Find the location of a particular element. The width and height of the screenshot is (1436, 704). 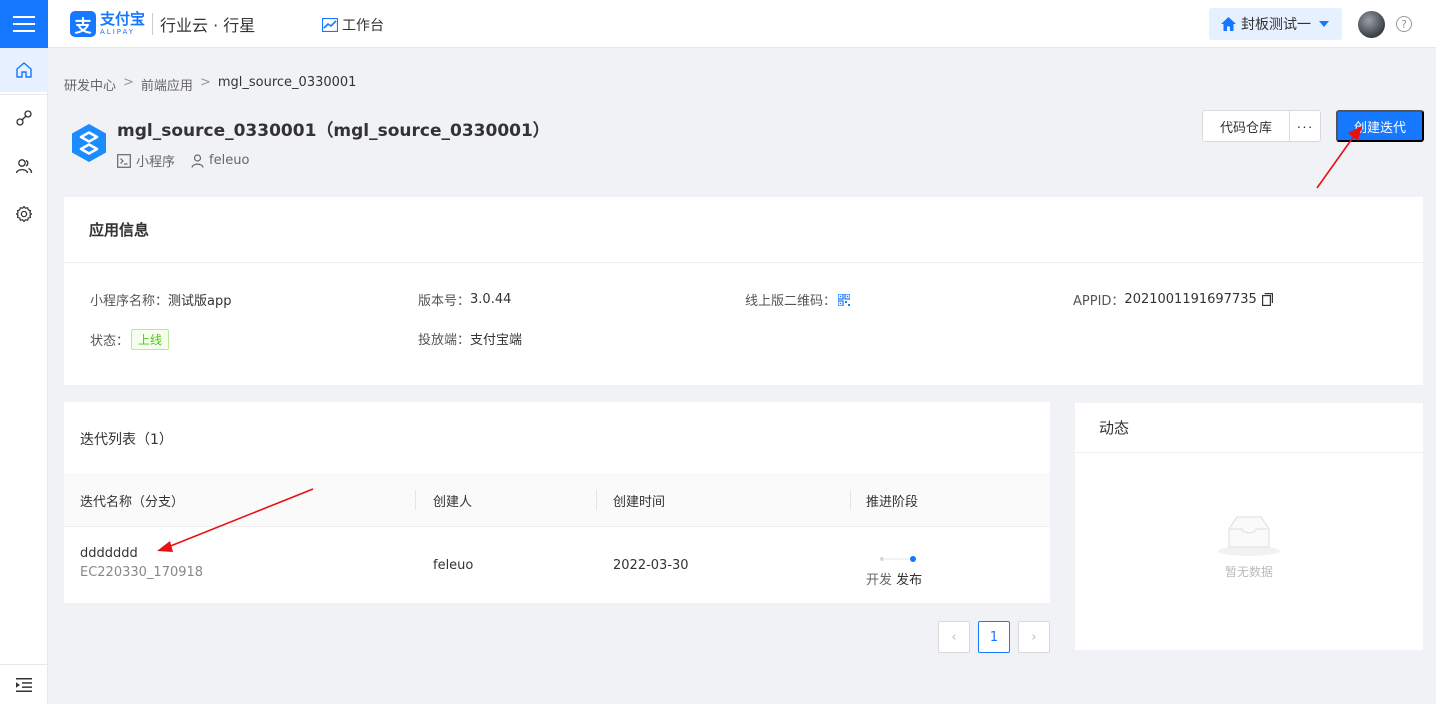

side-nav is located at coordinates (24, 376).